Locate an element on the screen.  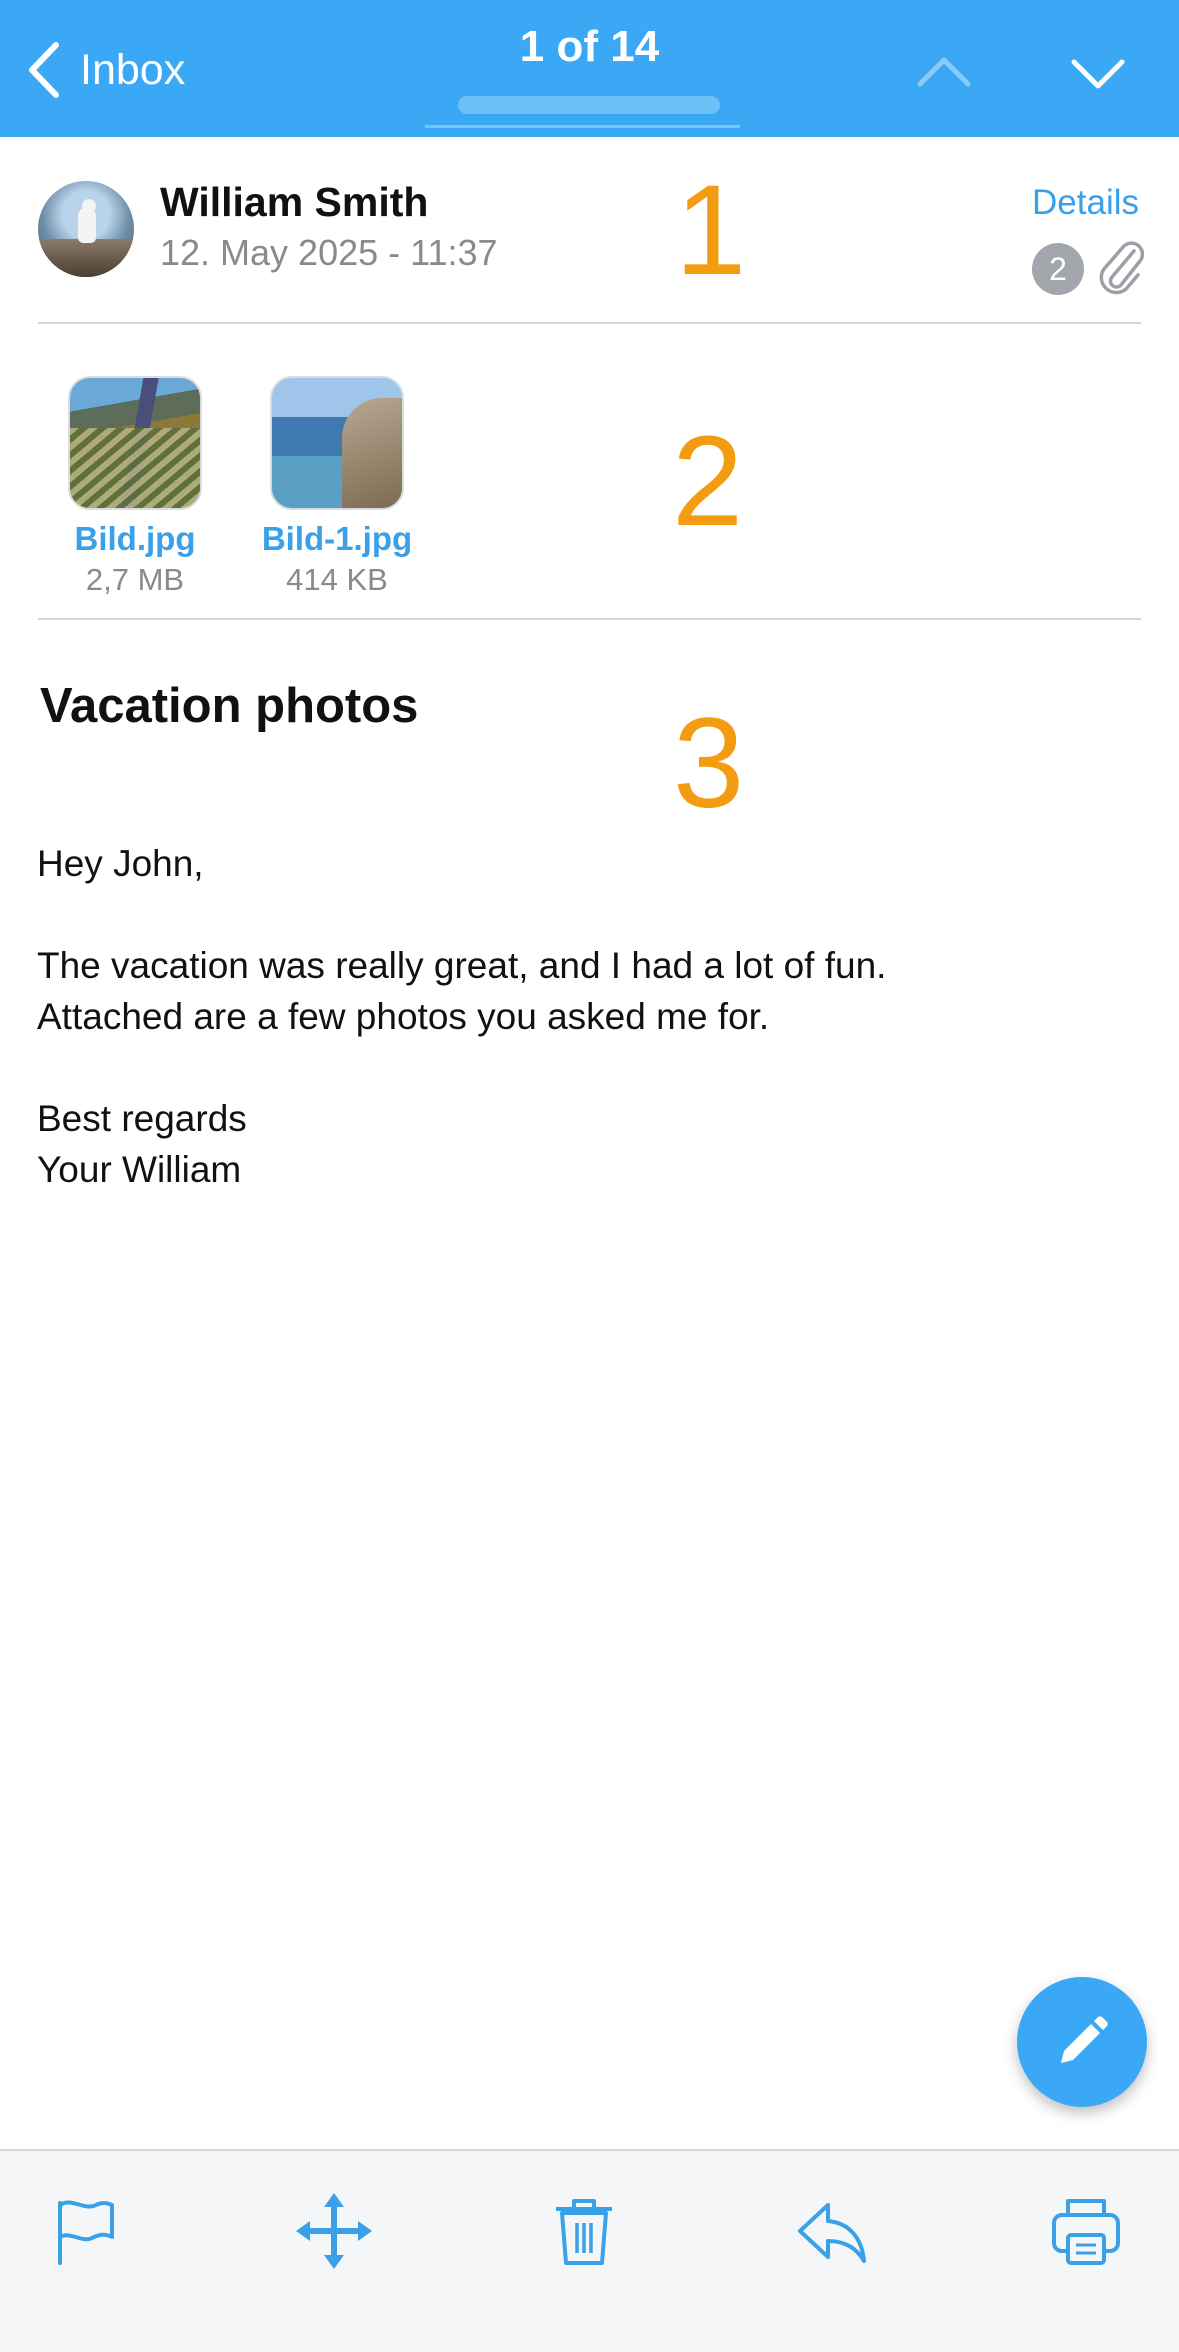
attachment-size: 2,7 MB is located at coordinates (135, 579).